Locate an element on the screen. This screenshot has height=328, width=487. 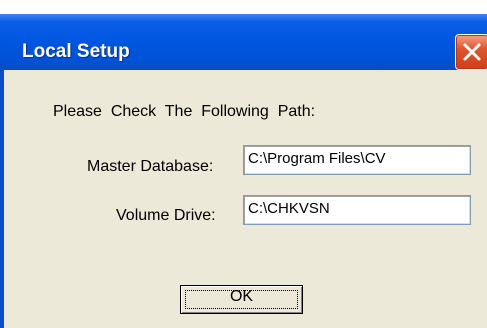
ok-button: OK is located at coordinates (241, 299).